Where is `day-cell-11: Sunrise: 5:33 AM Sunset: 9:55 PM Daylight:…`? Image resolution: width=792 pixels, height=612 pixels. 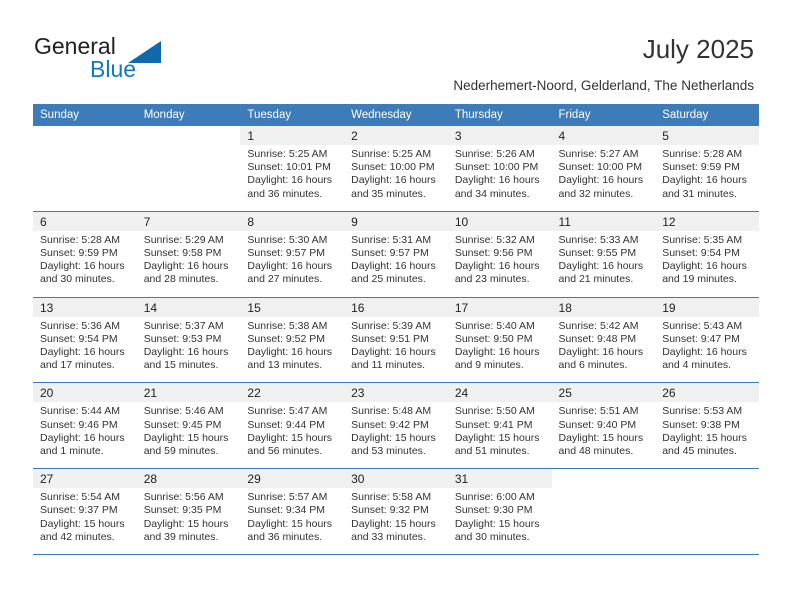
day-cell-11: Sunrise: 5:33 AM Sunset: 9:55 PM Daylight:… is located at coordinates (603, 263).